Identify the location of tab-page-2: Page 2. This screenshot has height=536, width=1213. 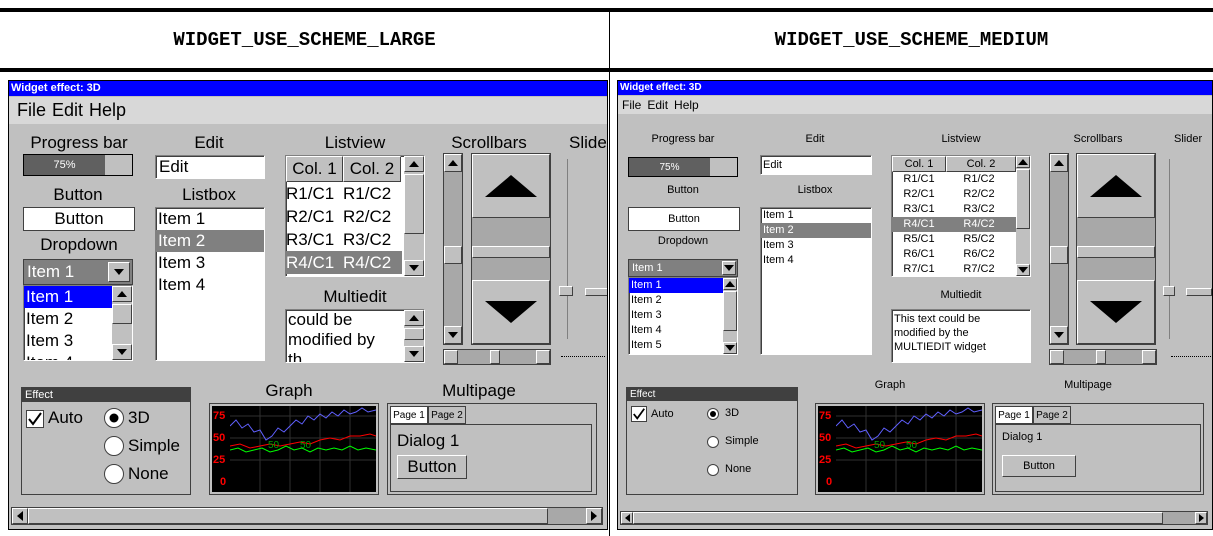
(1052, 415).